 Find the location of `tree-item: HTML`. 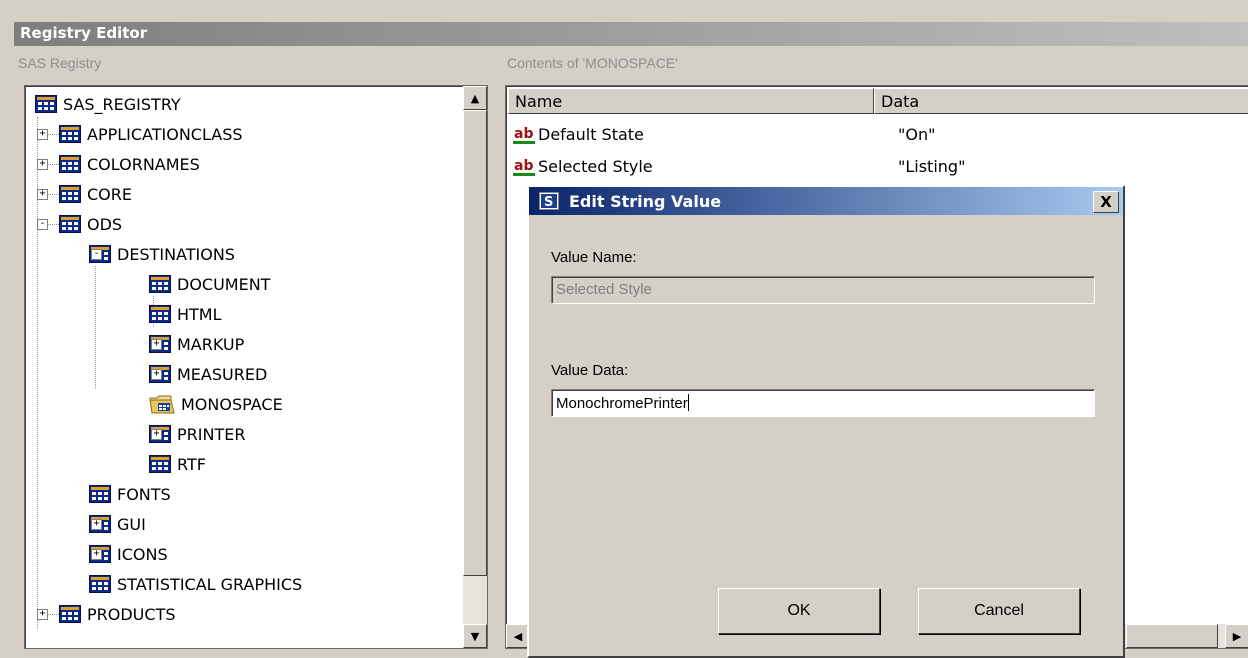

tree-item: HTML is located at coordinates (185, 314).